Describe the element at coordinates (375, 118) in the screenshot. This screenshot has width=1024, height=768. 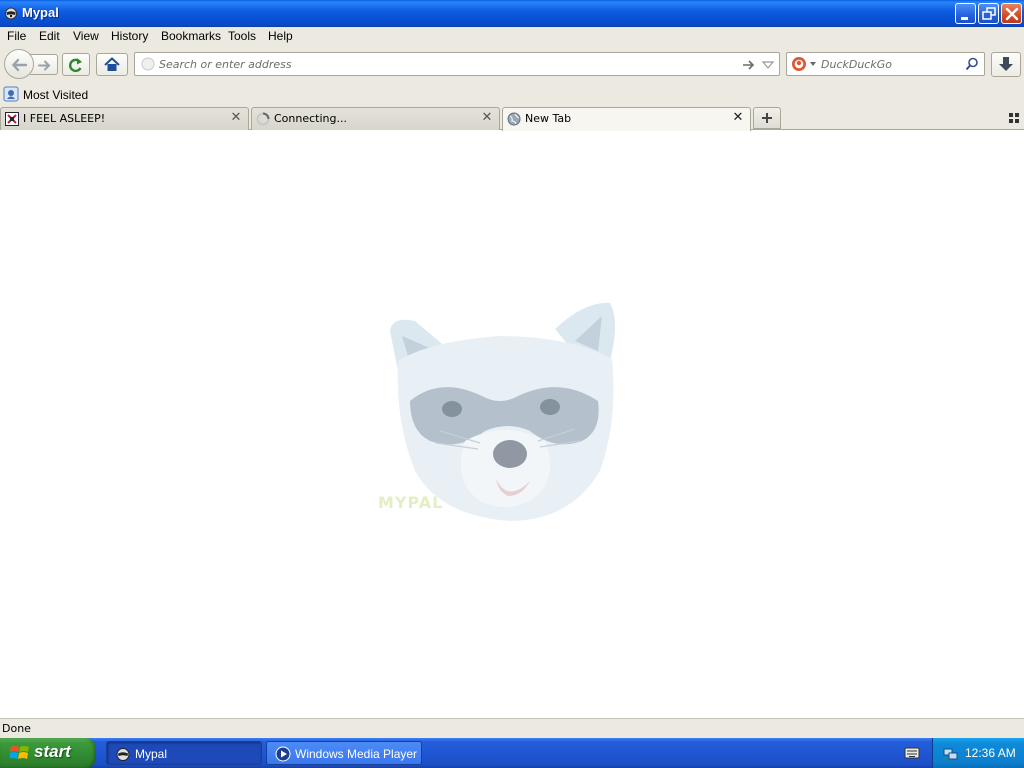
I see `tab-connecting: Connecting... ✕` at that location.